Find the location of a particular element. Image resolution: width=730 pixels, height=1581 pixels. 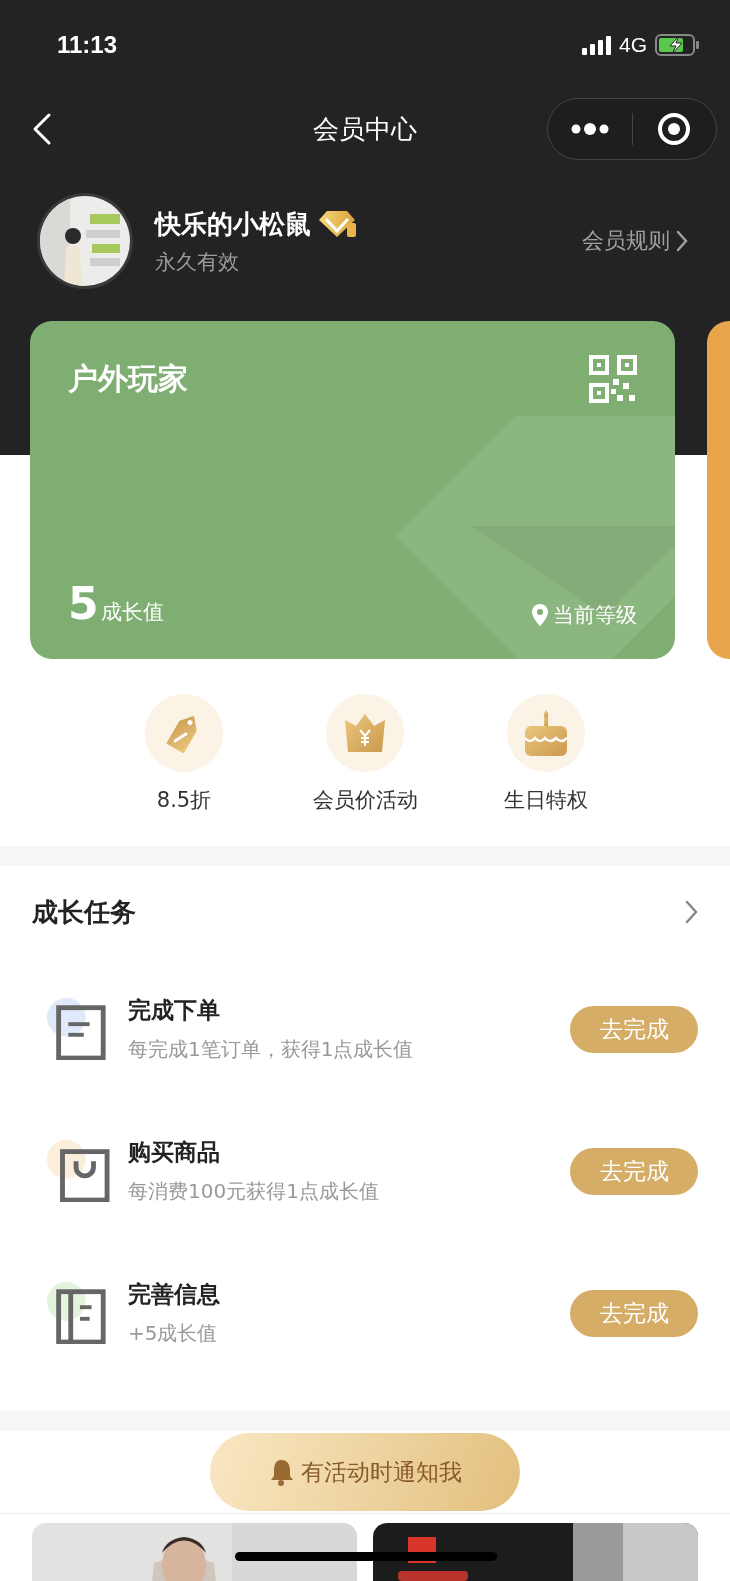

benefit-label: 会员价活动 is located at coordinates (365, 800).